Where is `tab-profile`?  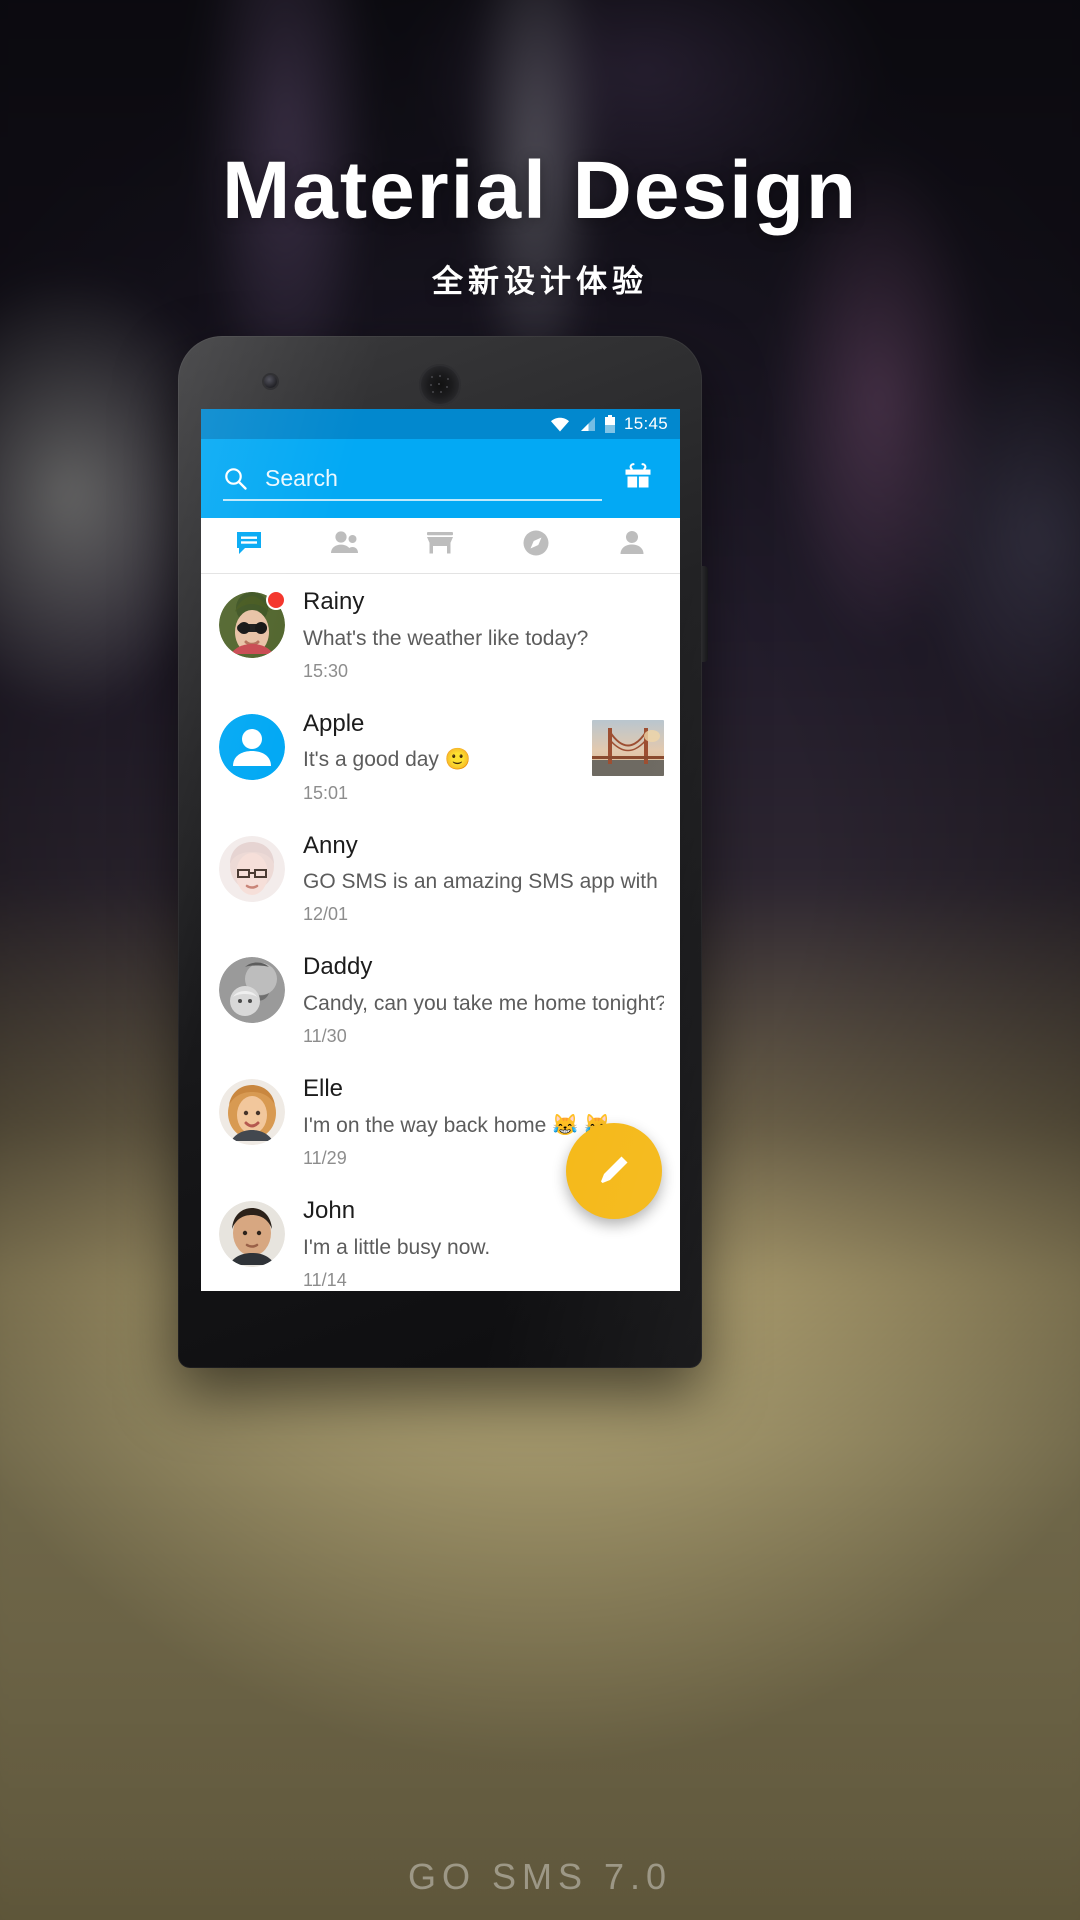 tab-profile is located at coordinates (632, 545).